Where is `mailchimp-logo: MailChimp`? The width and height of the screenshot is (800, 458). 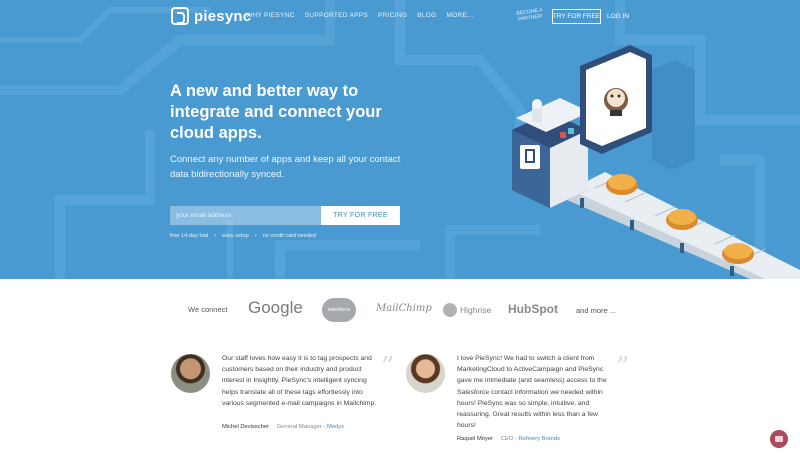 mailchimp-logo: MailChimp is located at coordinates (404, 308).